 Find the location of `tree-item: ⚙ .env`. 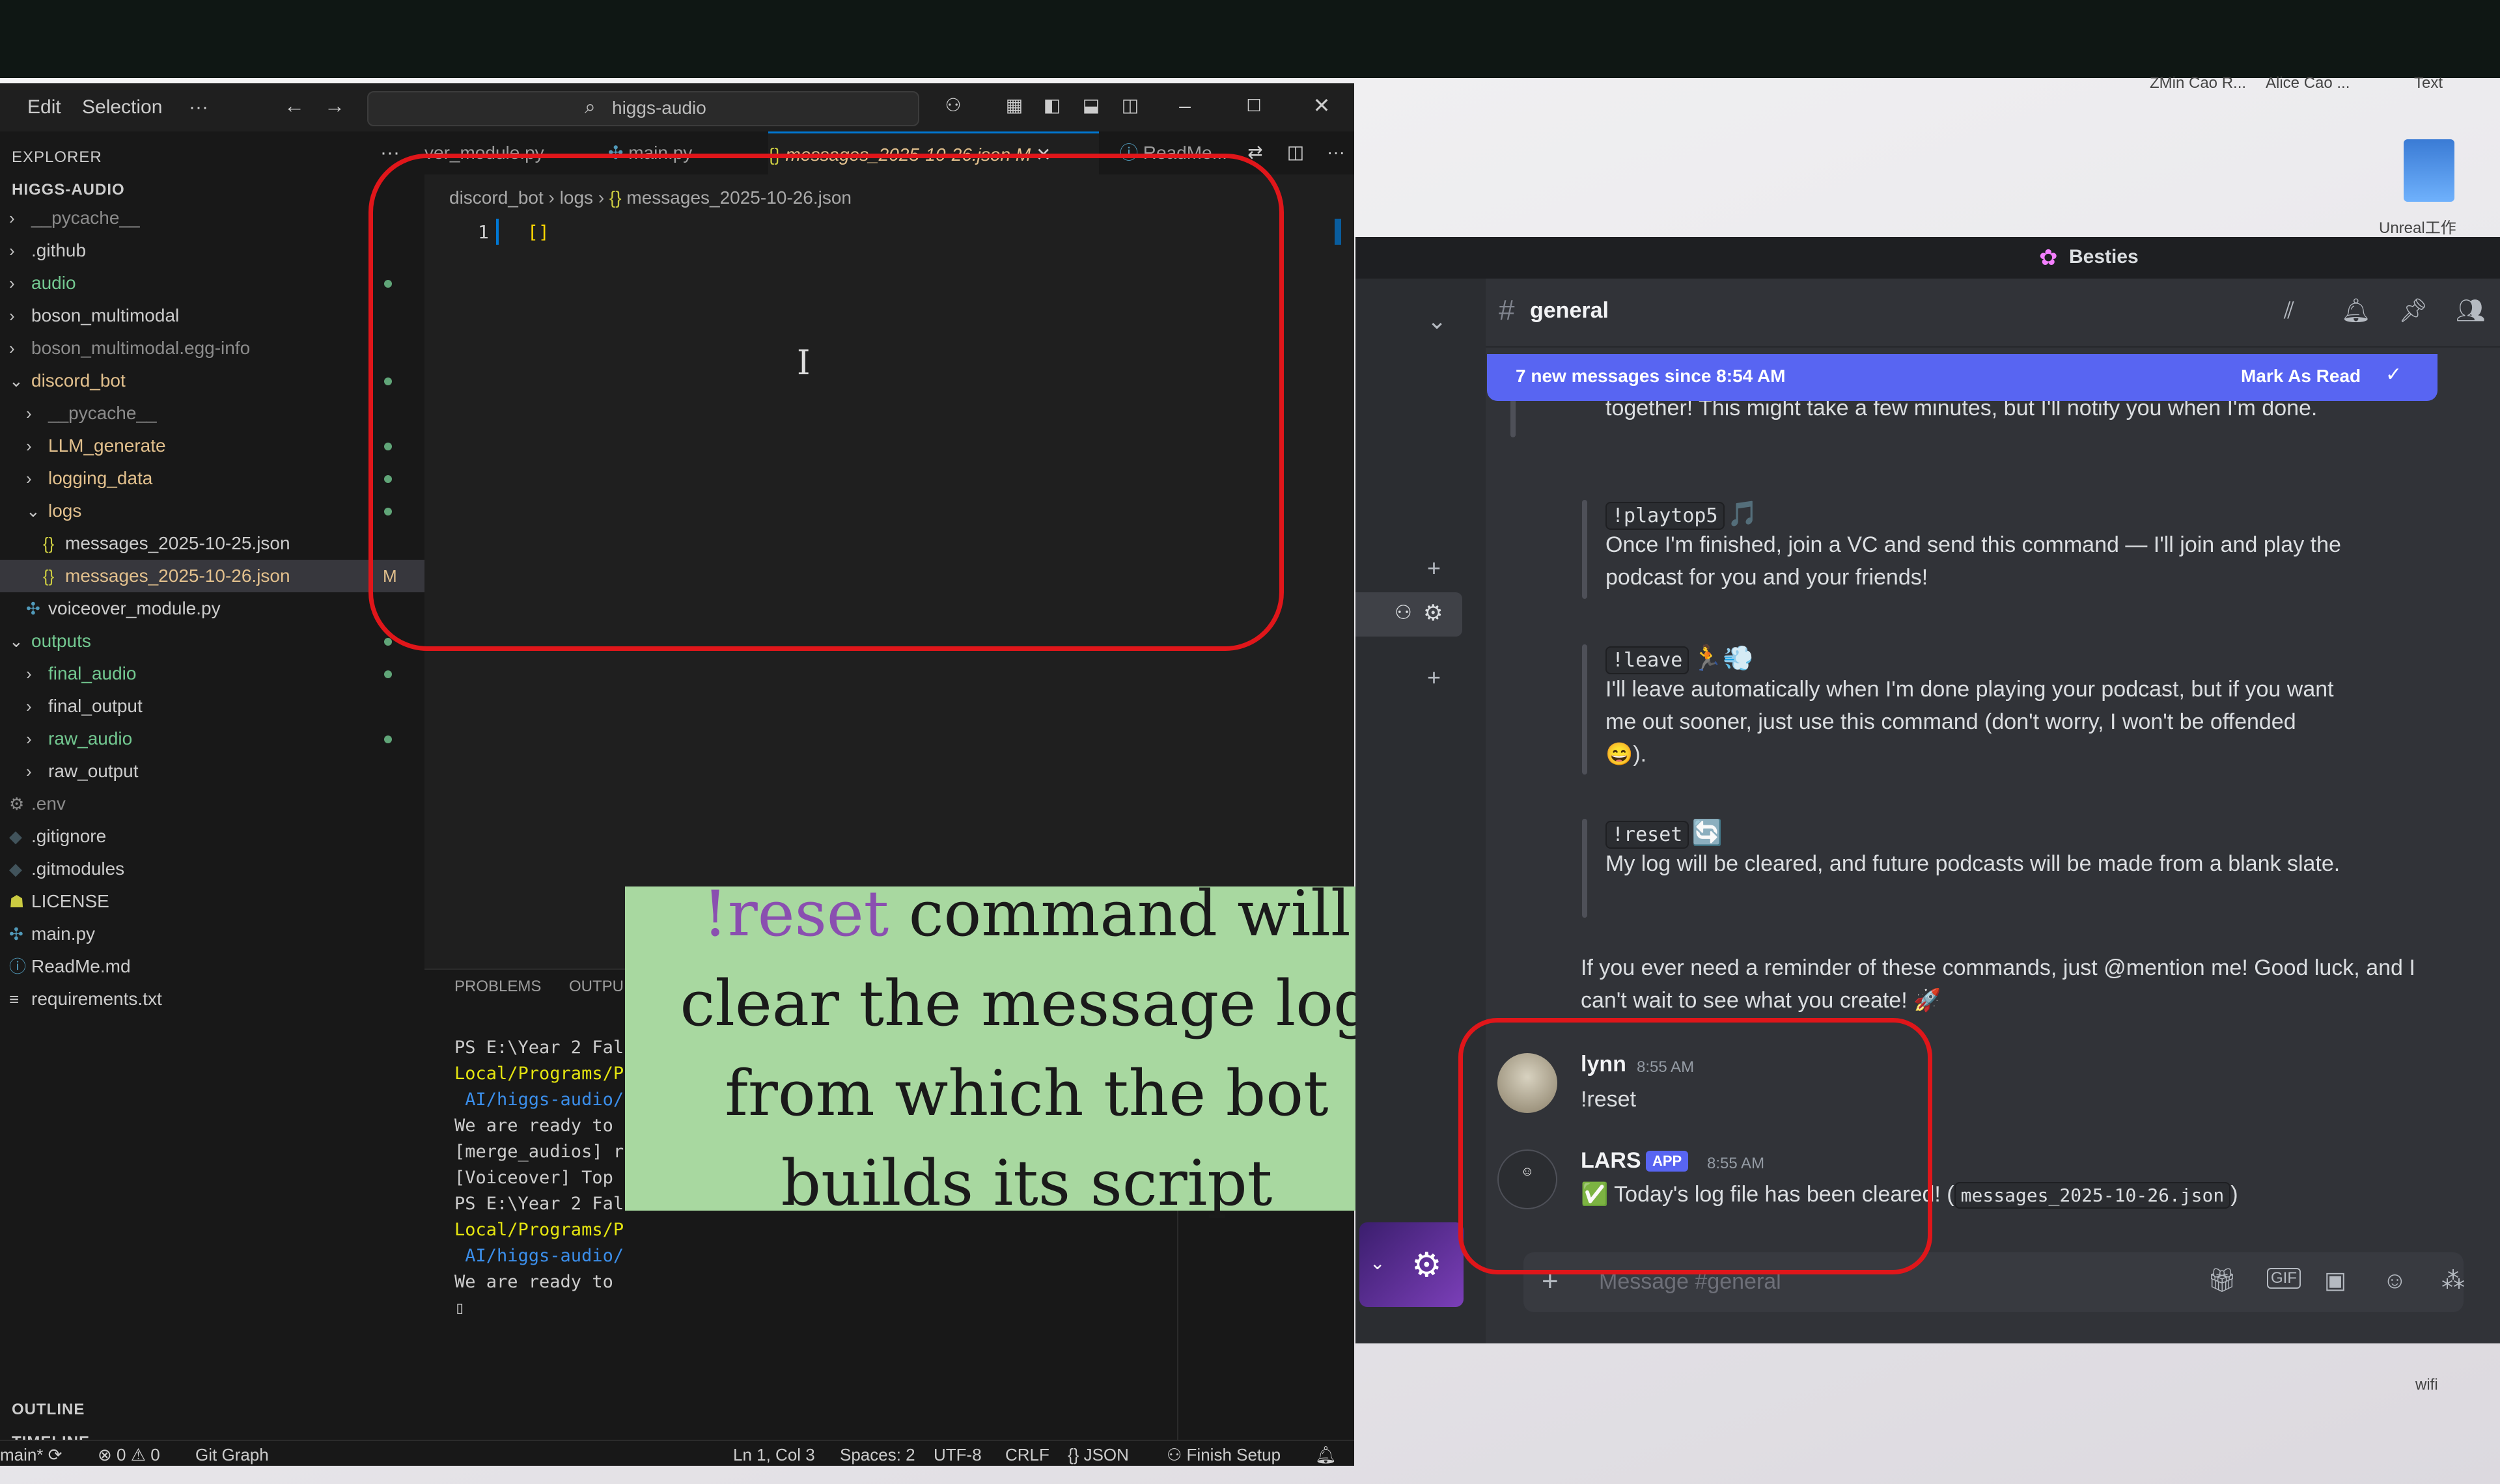

tree-item: ⚙ .env is located at coordinates (212, 804).